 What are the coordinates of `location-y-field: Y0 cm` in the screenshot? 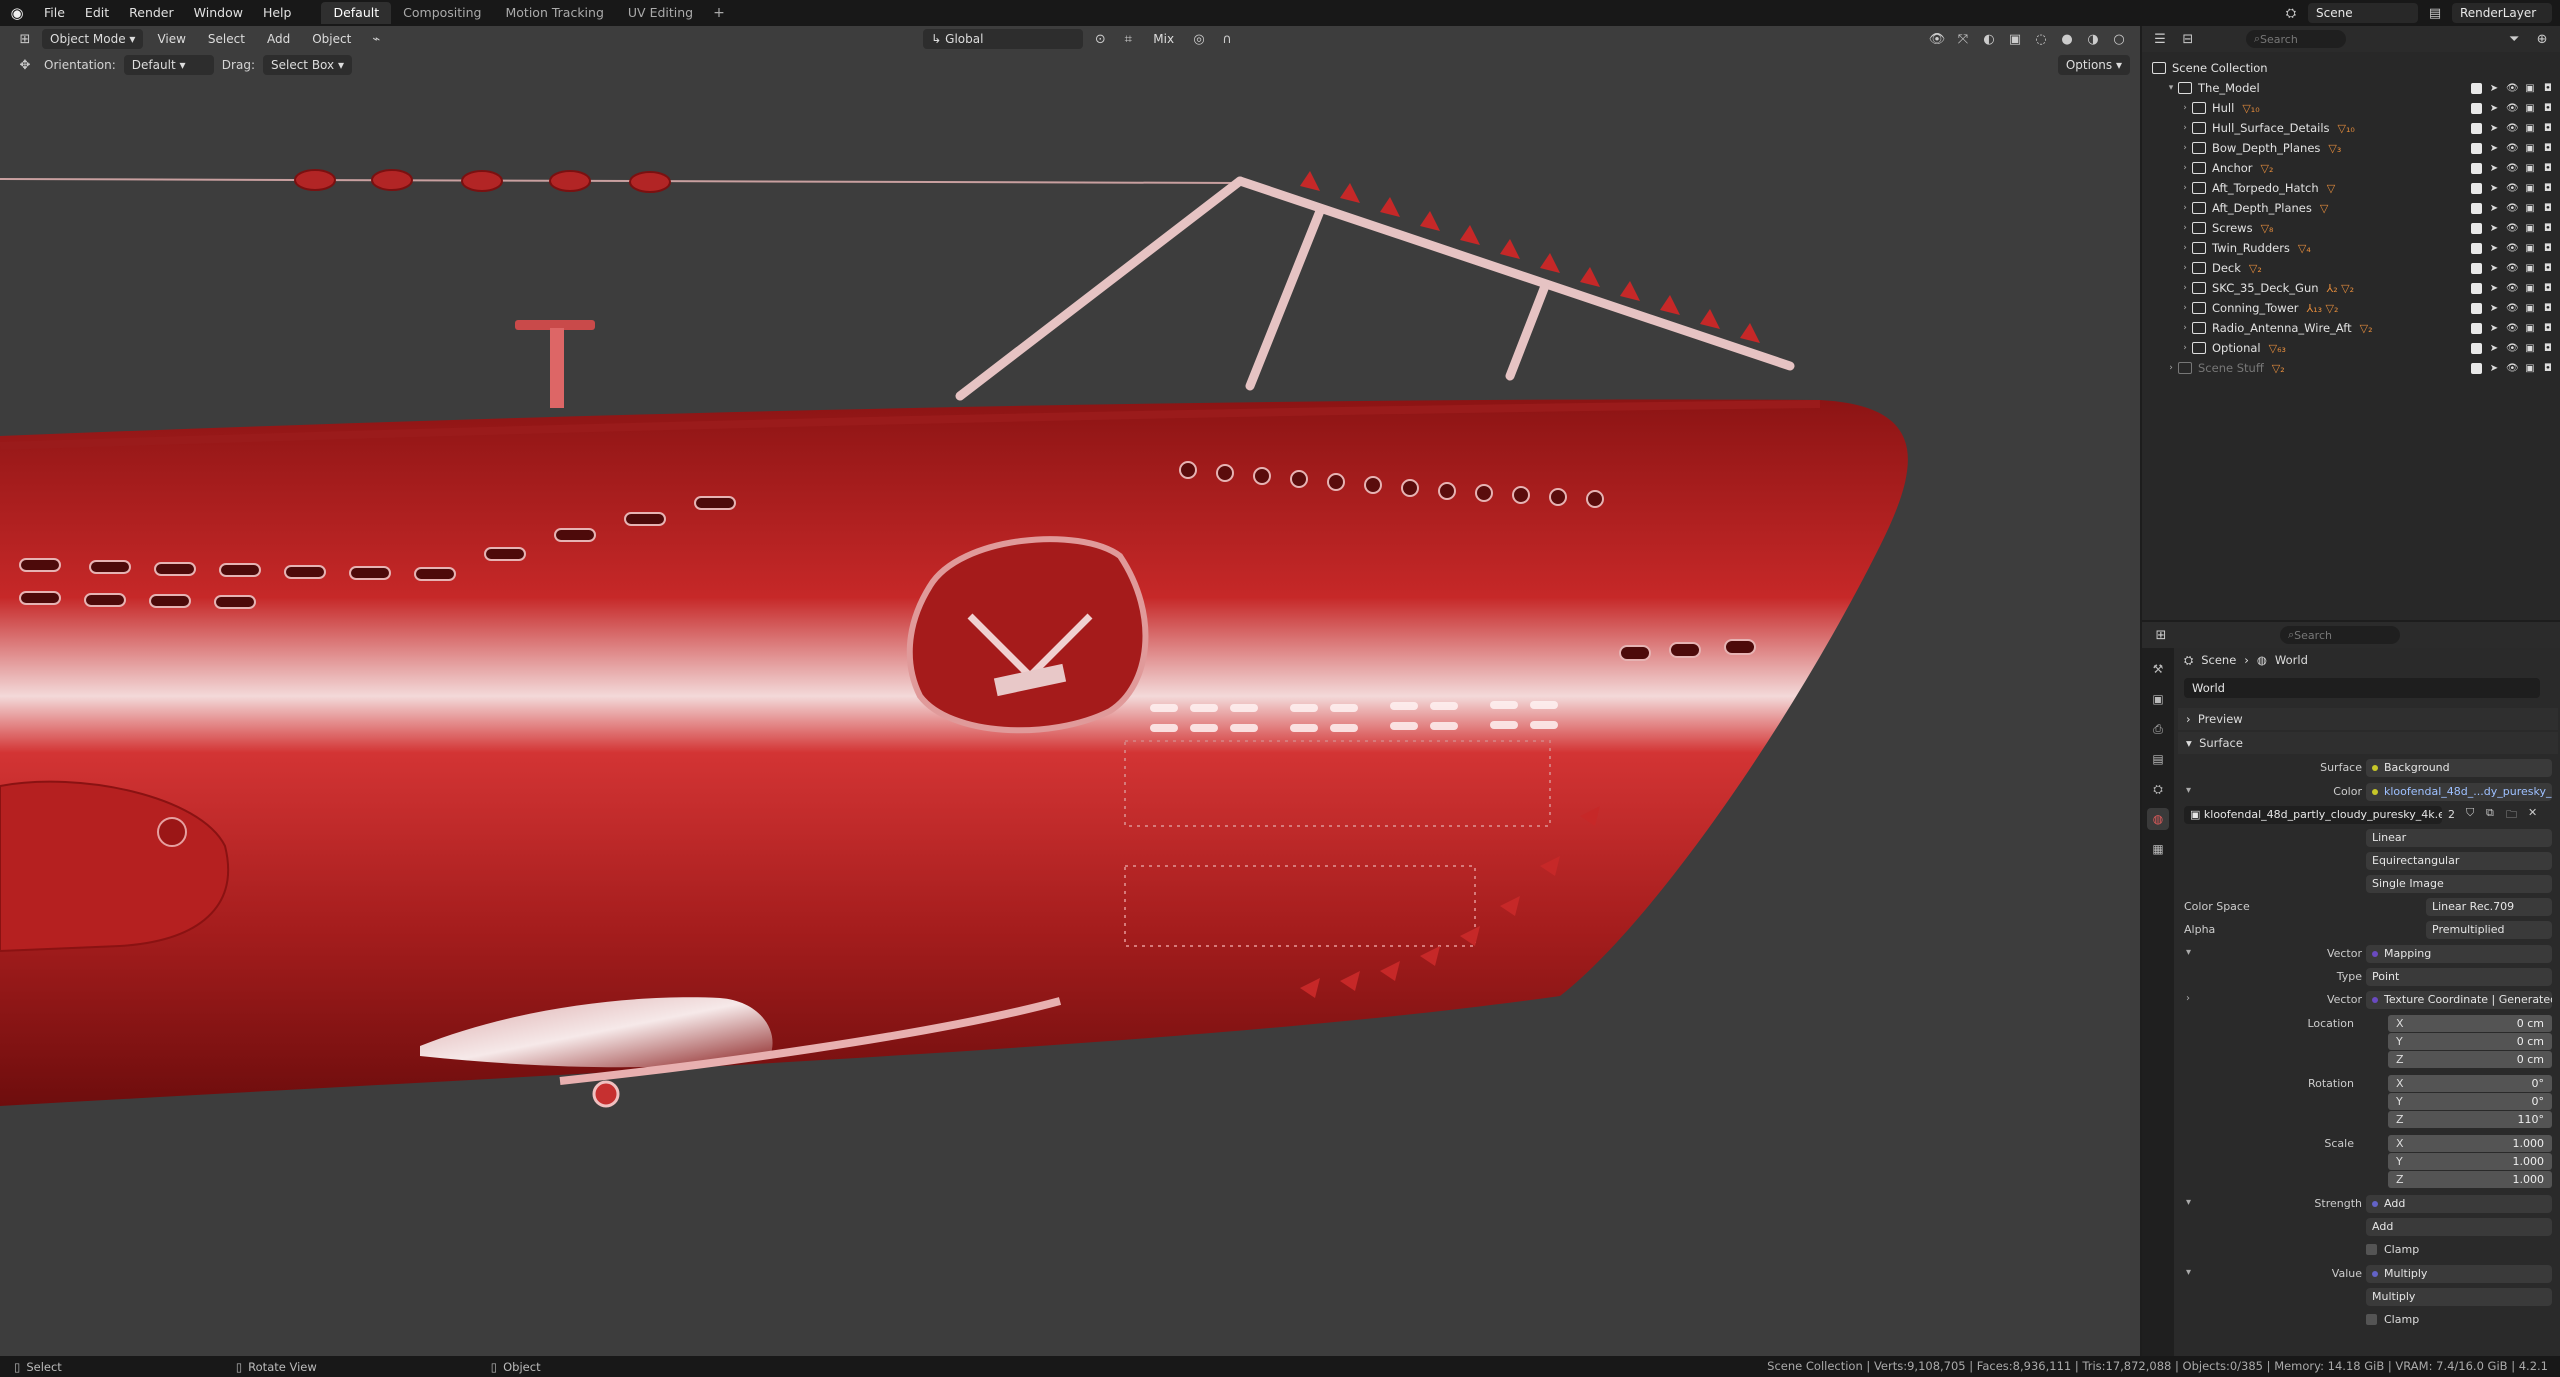 It's located at (2470, 1041).